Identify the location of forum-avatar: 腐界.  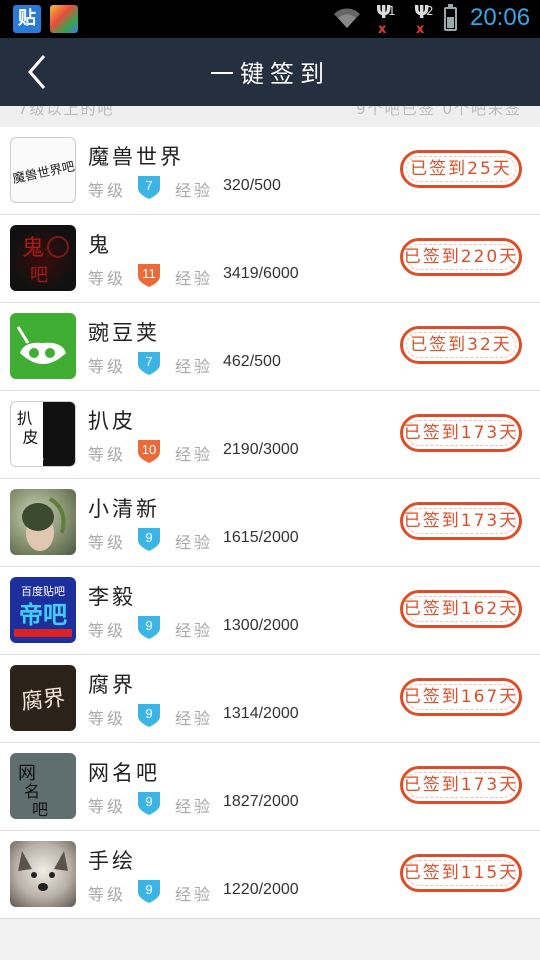
(43, 698).